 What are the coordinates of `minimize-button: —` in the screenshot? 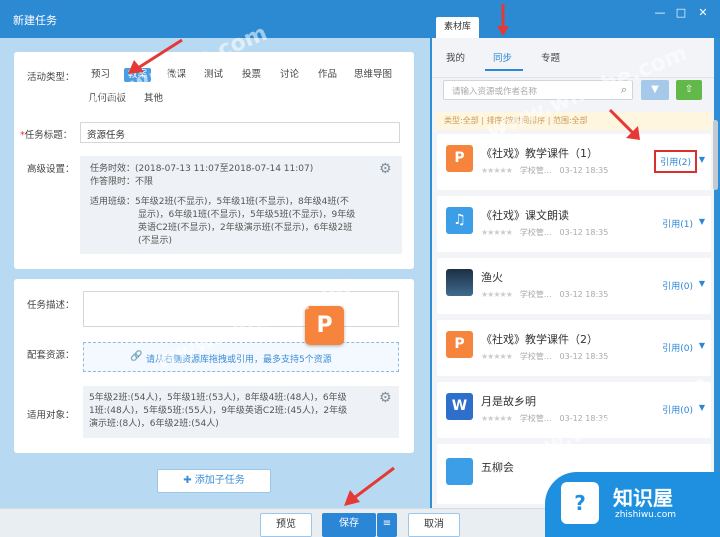 It's located at (660, 12).